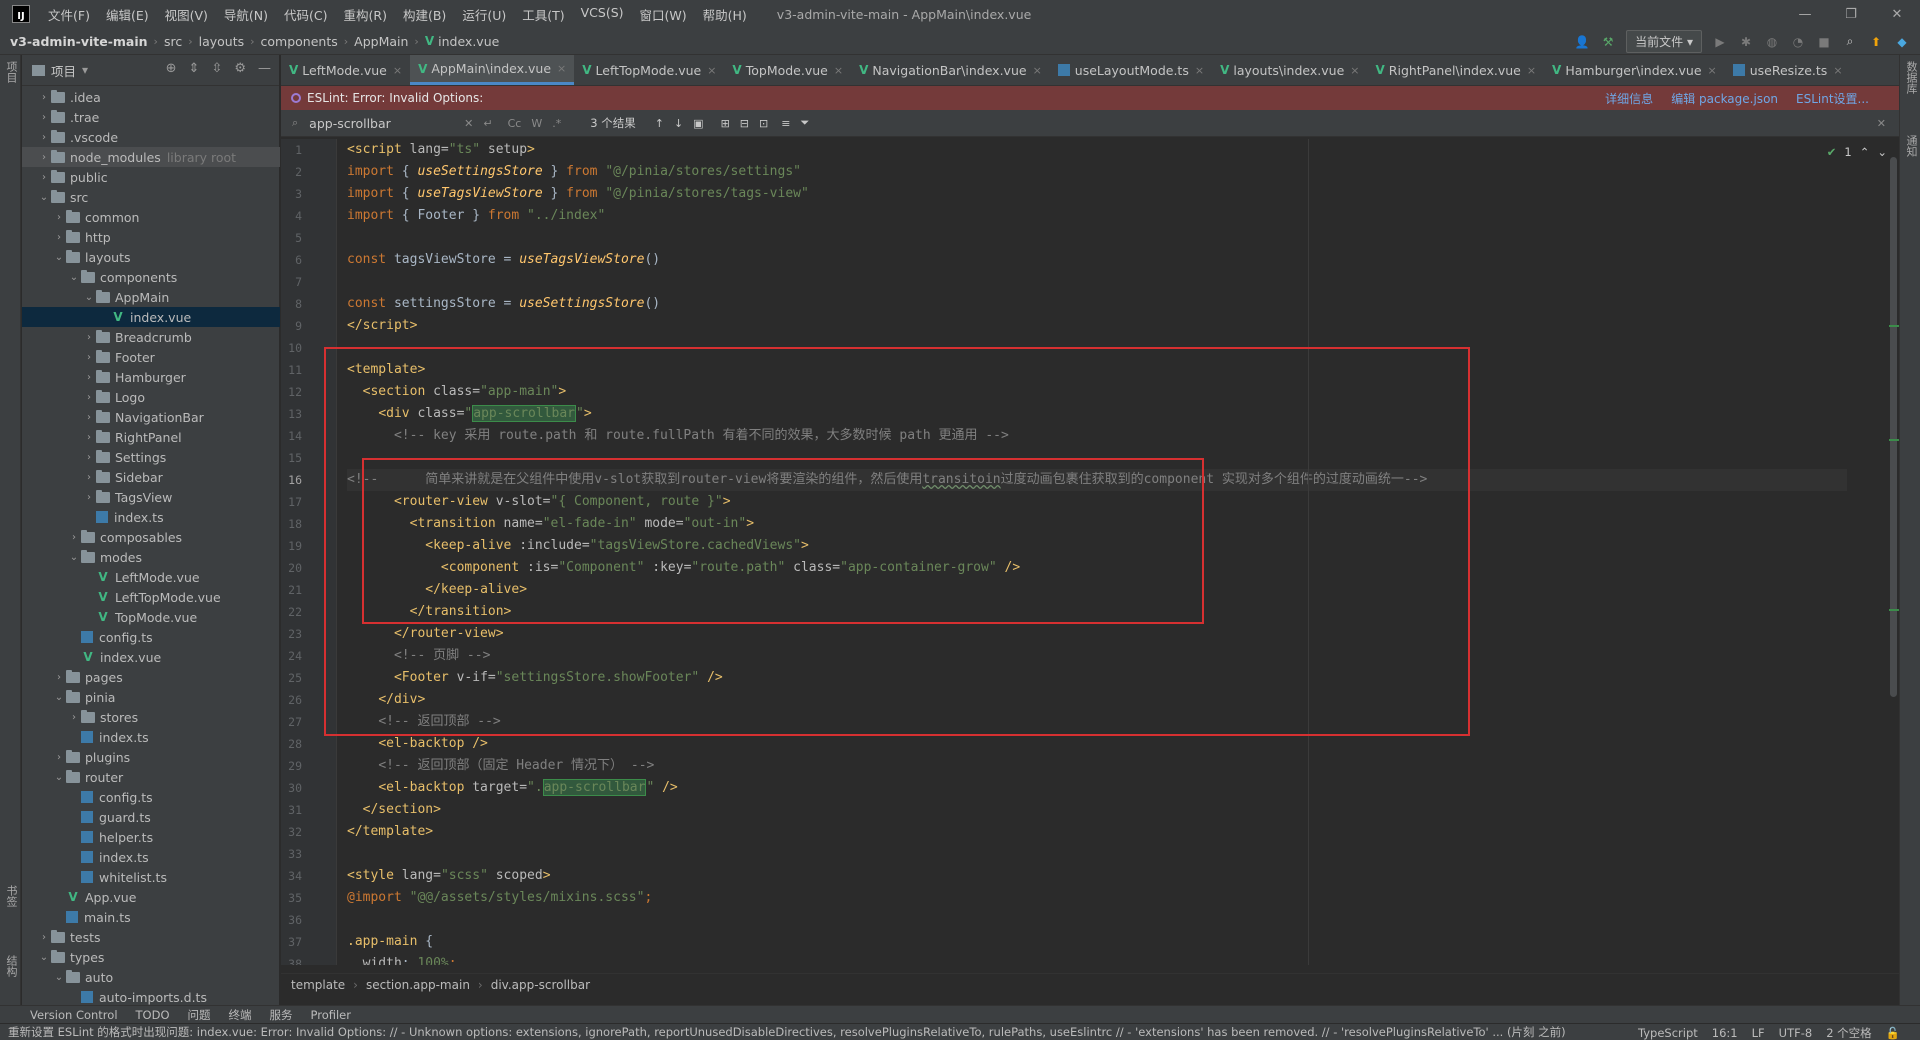  What do you see at coordinates (678, 123) in the screenshot?
I see `next-match-icon: ↓` at bounding box center [678, 123].